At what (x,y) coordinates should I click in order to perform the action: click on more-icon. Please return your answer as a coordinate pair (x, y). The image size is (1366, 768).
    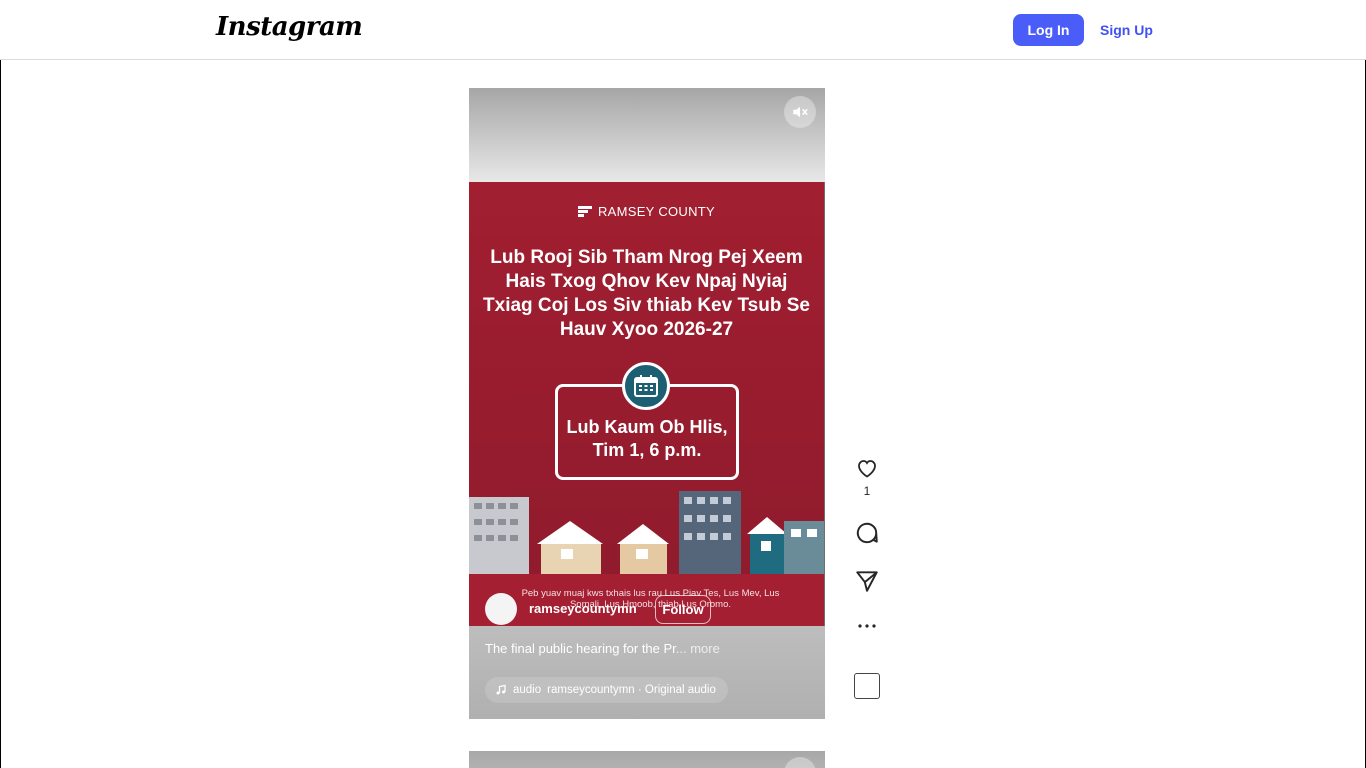
    Looking at the image, I should click on (867, 626).